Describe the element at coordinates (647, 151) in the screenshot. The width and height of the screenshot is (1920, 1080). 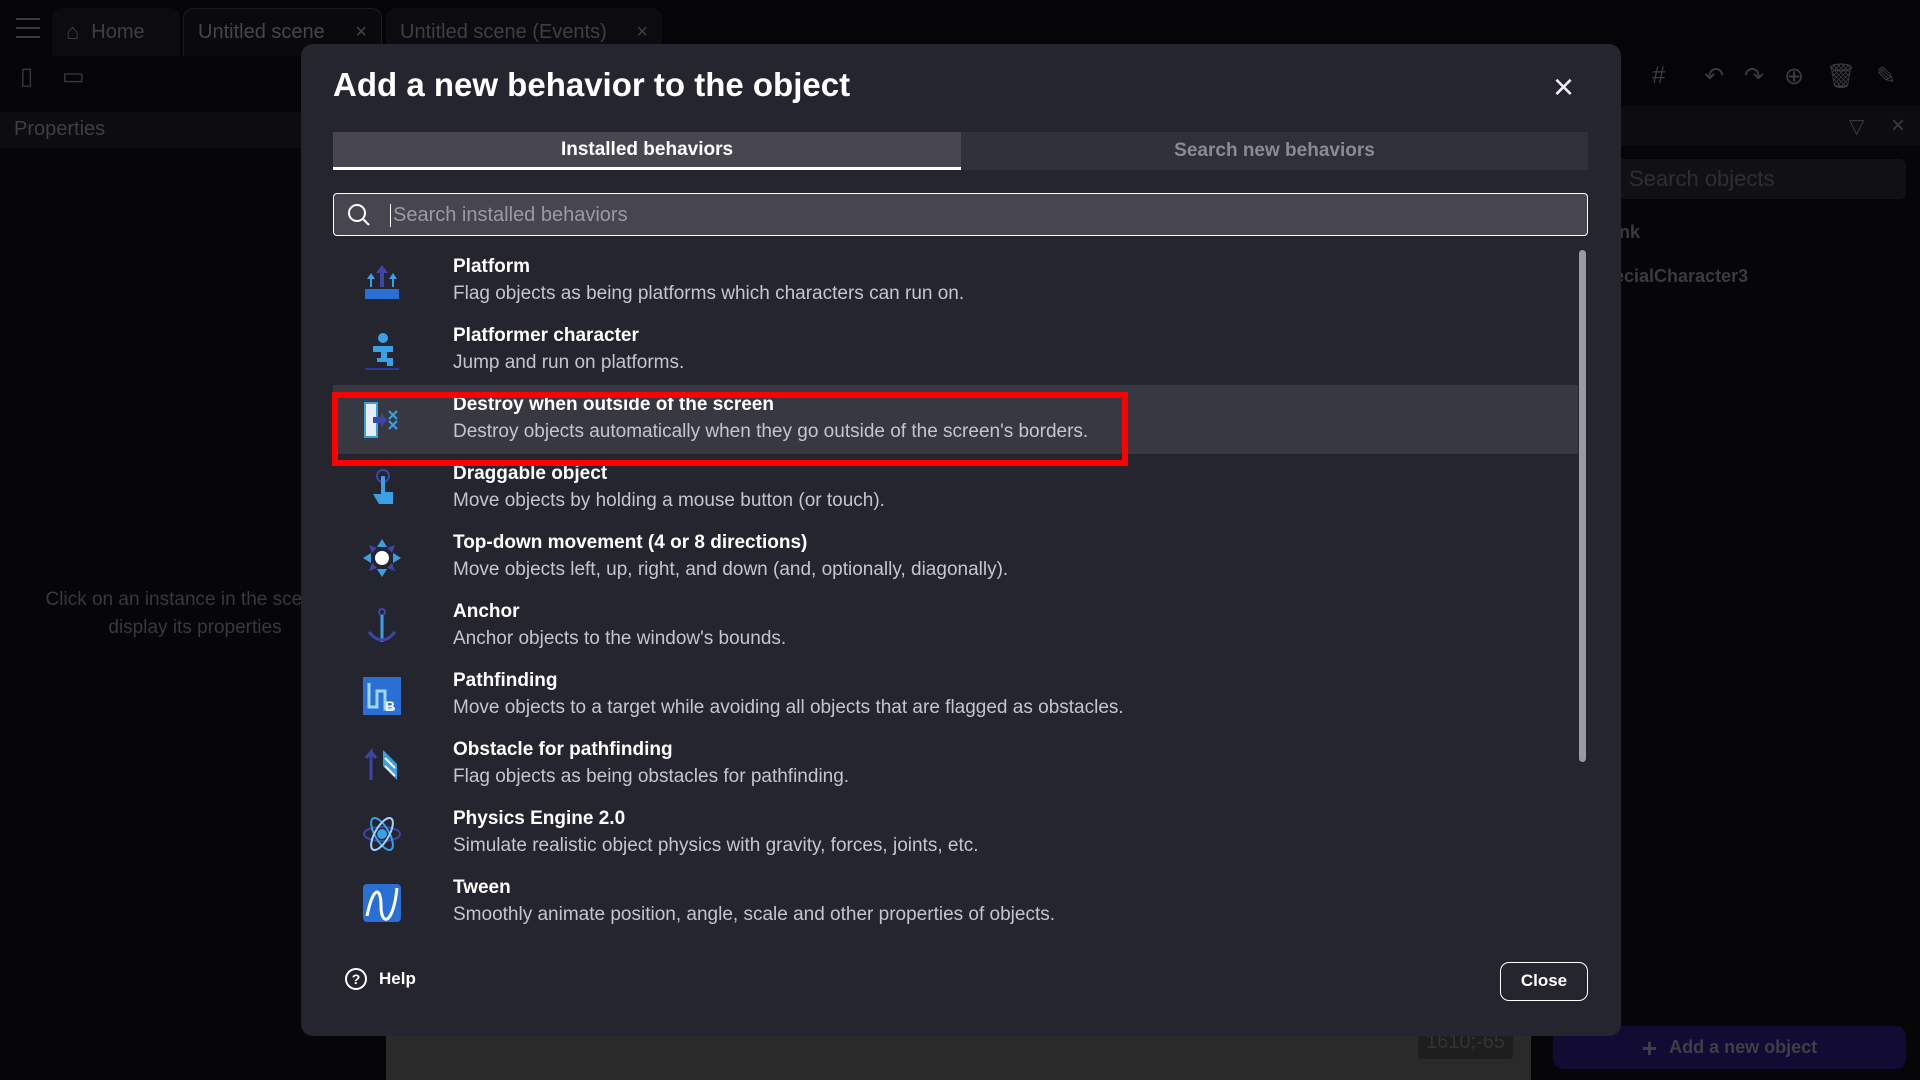
I see `tab-installed-behaviors: Installed behaviors` at that location.